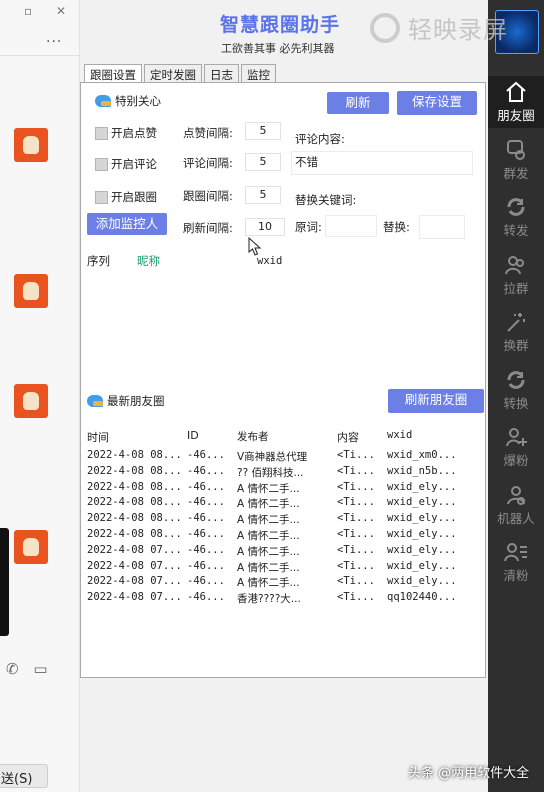  I want to click on sidebar-item: 群发, so click(516, 160).